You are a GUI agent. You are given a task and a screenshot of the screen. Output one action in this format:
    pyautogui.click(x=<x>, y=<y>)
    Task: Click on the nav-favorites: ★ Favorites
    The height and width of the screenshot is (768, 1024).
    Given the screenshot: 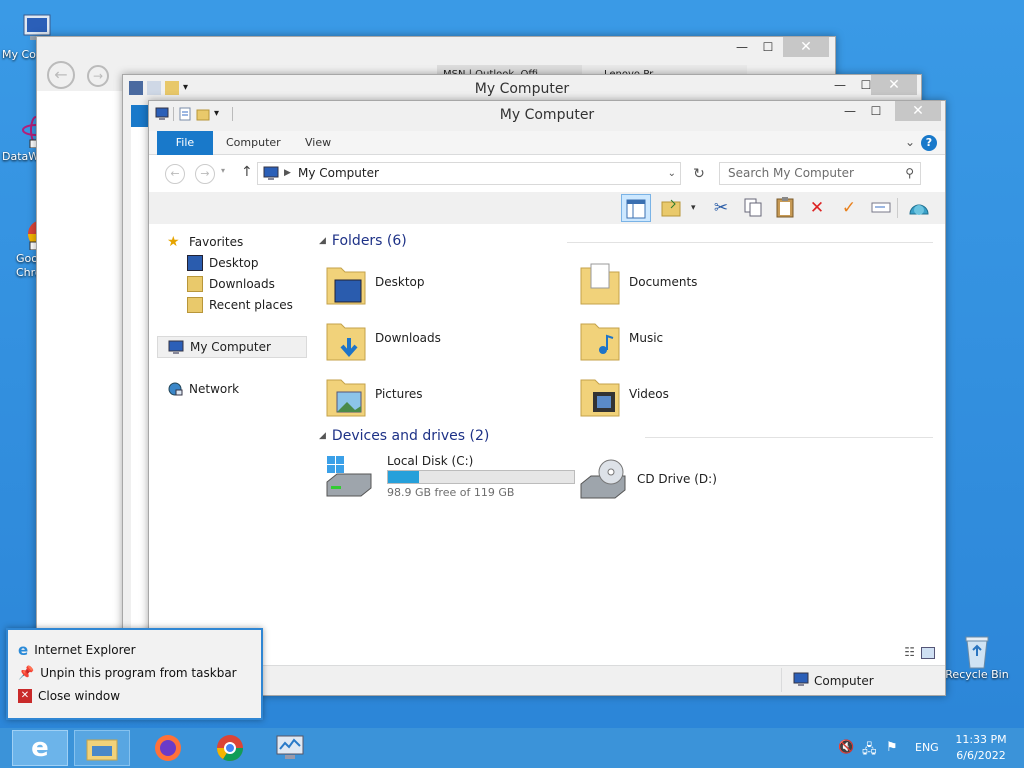 What is the action you would take?
    pyautogui.click(x=205, y=242)
    